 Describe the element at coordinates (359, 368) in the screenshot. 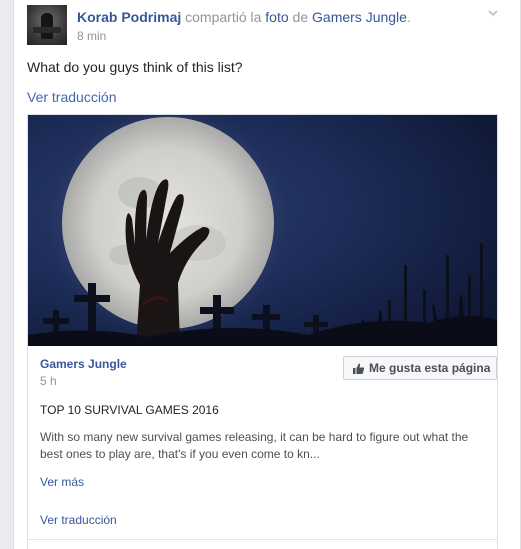

I see `thumbs-up-icon` at that location.